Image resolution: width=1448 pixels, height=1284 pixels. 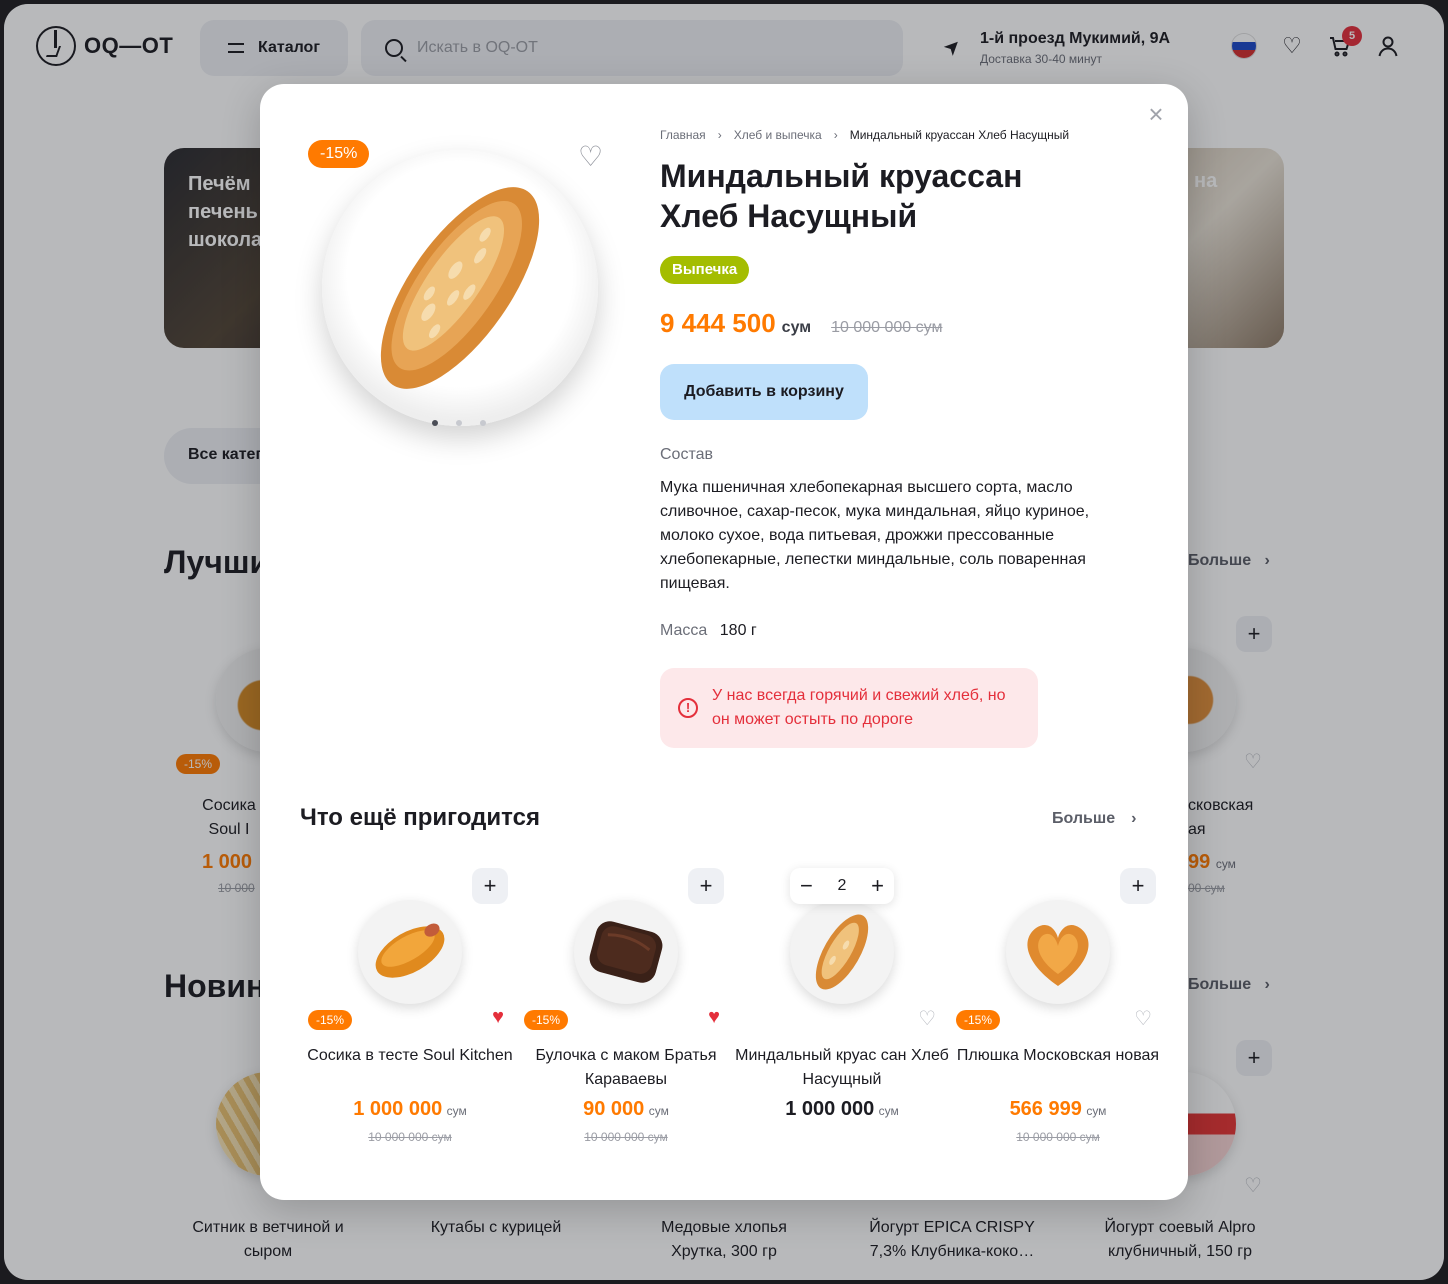 What do you see at coordinates (705, 270) in the screenshot?
I see `category-tag: Выпечка` at bounding box center [705, 270].